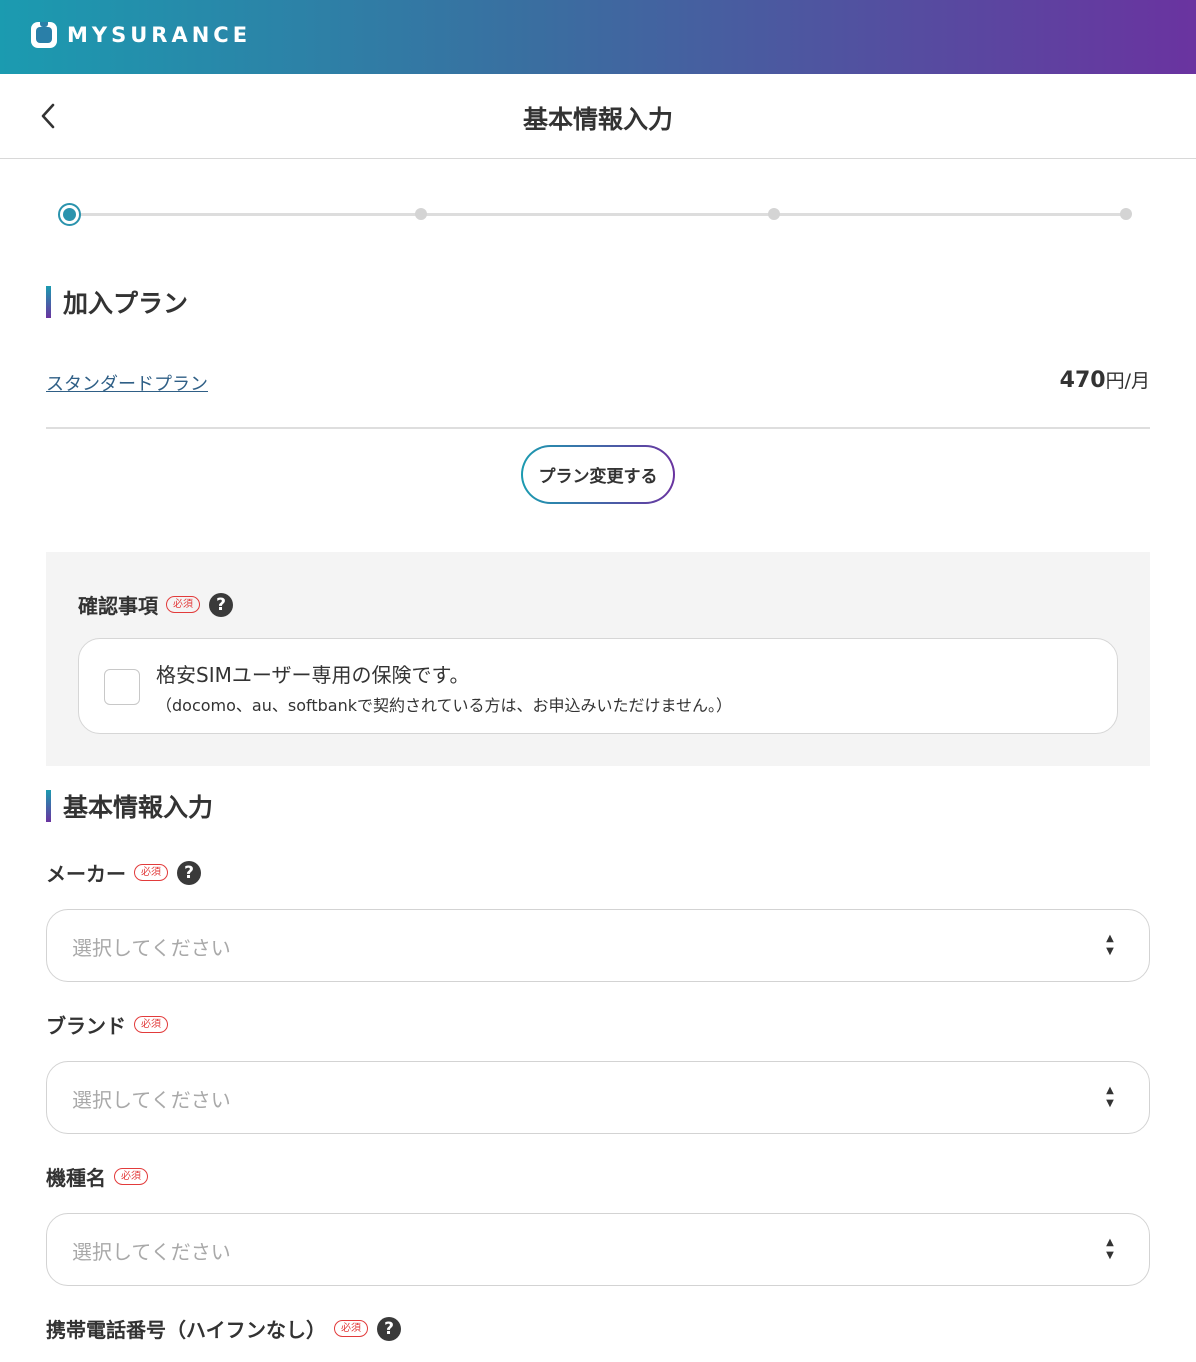 The width and height of the screenshot is (1196, 1362). I want to click on brand-select-placeholder: 選択してください, so click(151, 1100).